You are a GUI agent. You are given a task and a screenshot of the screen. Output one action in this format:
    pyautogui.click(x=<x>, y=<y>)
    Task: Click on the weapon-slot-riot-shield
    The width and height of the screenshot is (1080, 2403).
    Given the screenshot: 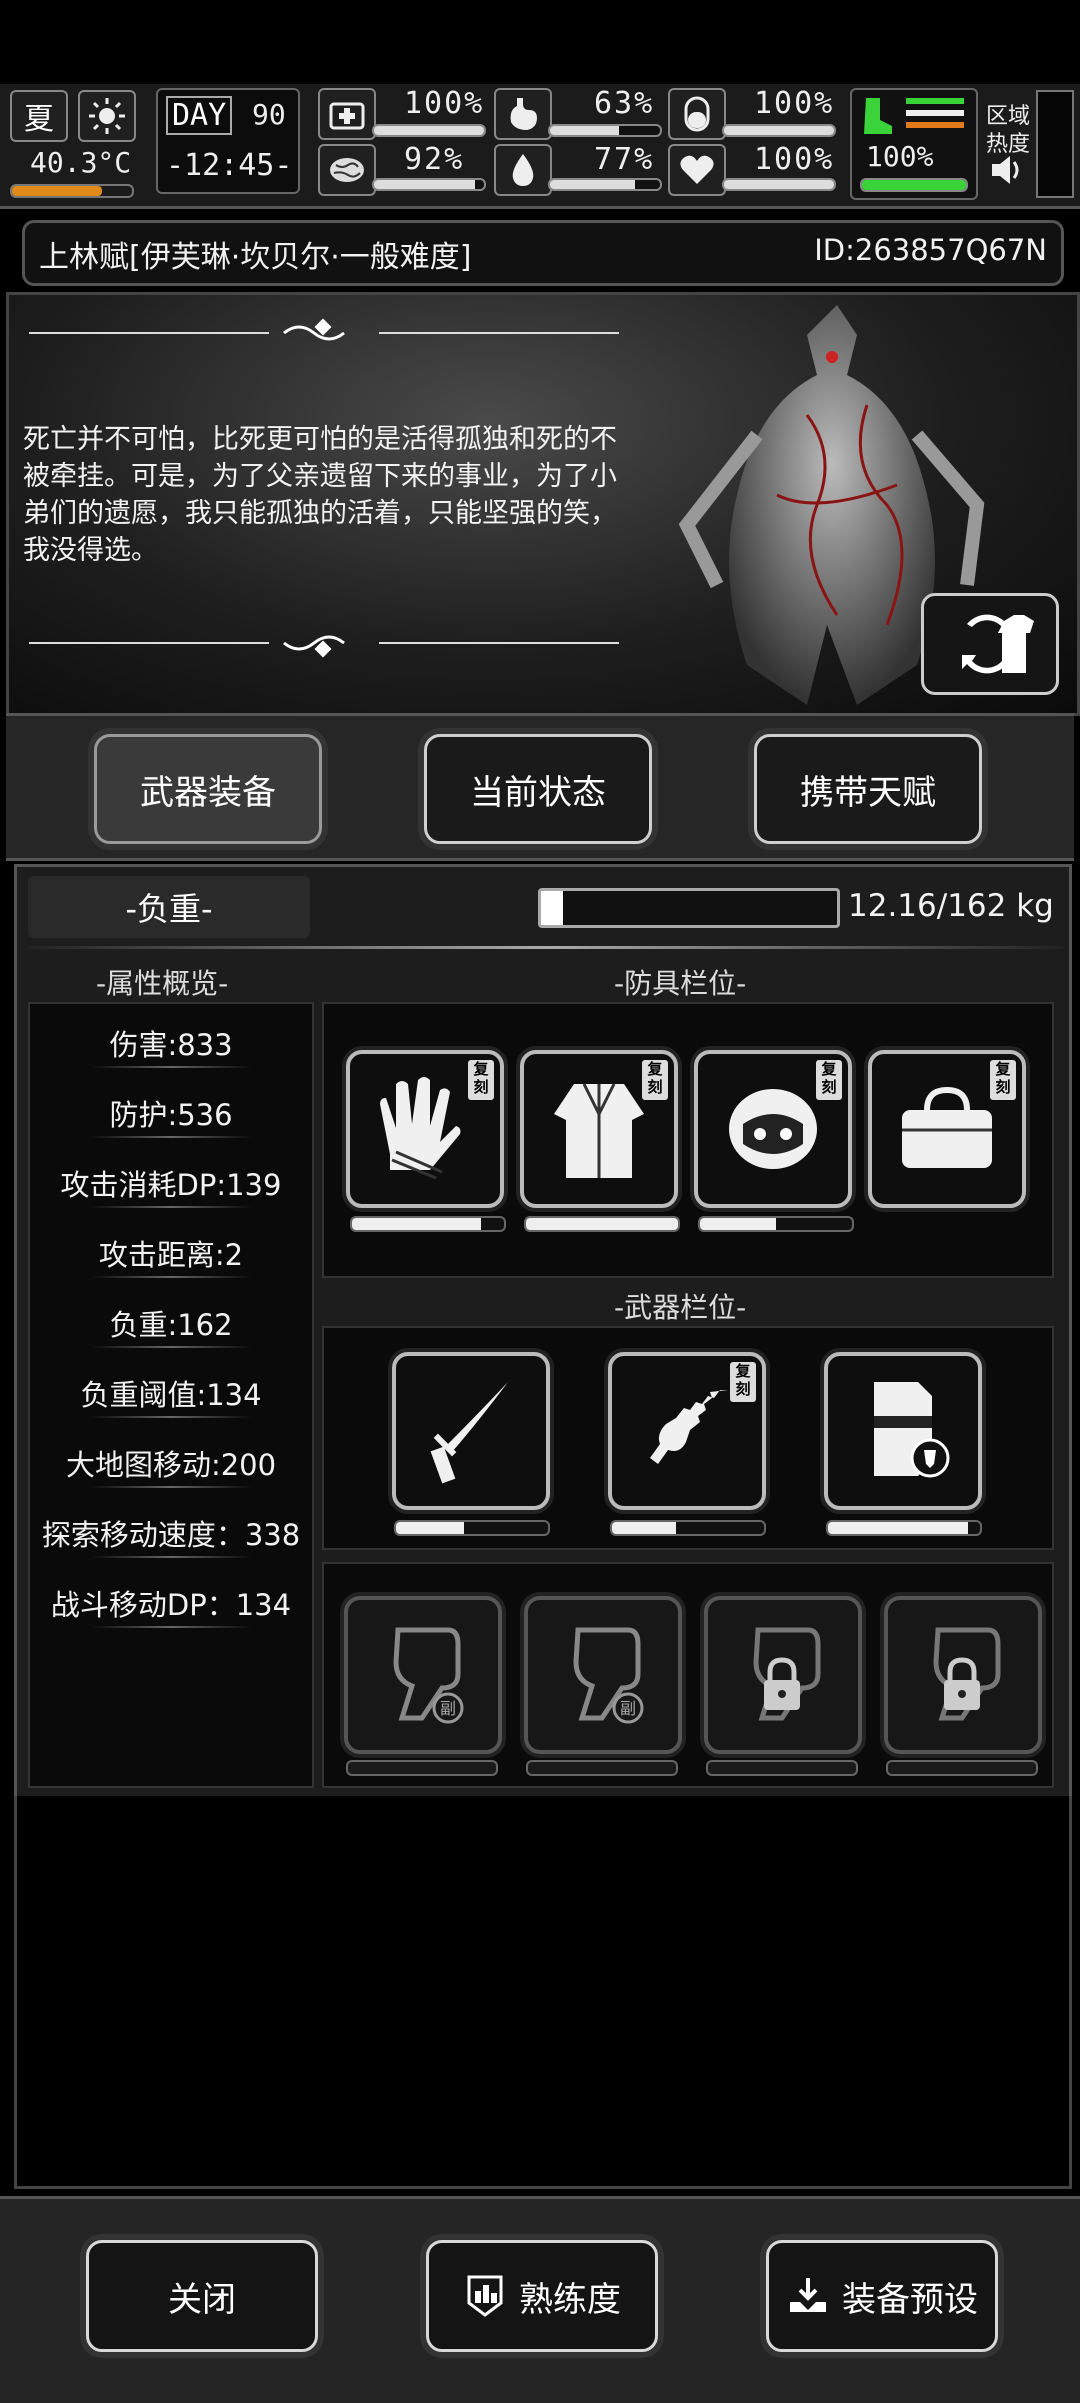 What is the action you would take?
    pyautogui.click(x=903, y=1431)
    